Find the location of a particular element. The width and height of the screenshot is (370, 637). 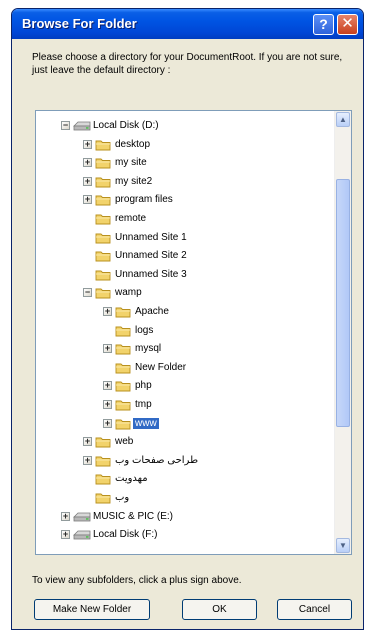

tree-folder-item: Unnamed Site 3 is located at coordinates (186, 275).